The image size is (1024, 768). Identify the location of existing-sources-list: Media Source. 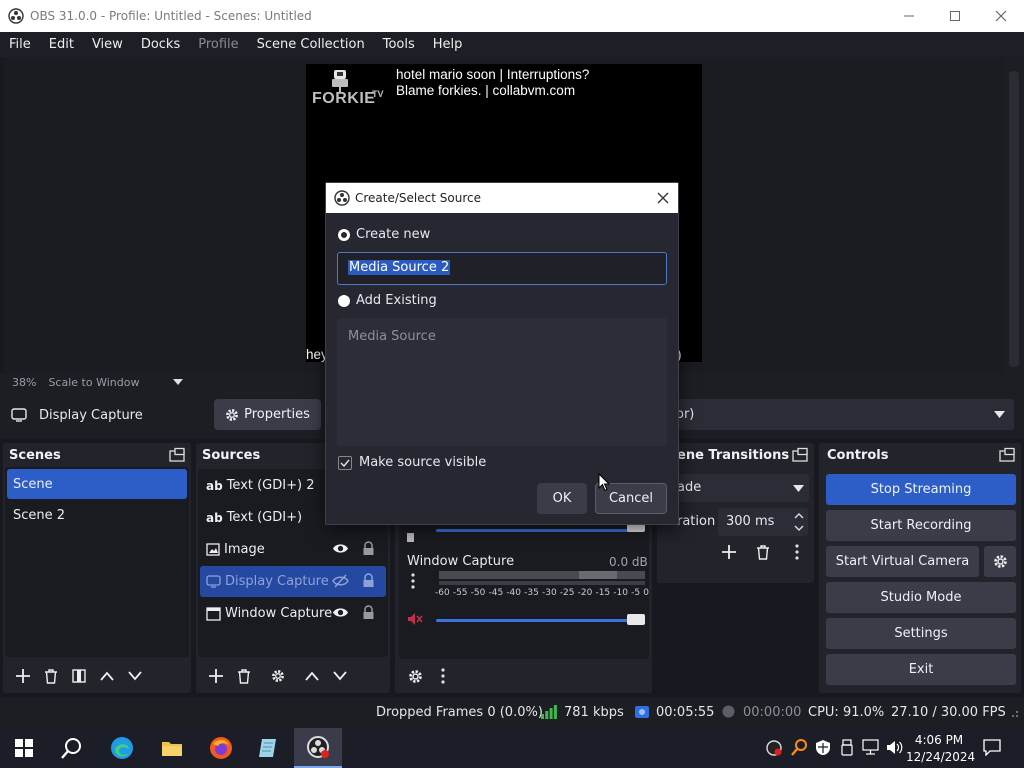
(502, 382).